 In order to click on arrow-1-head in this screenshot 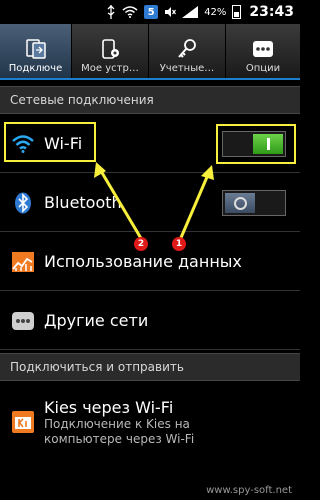, I will do `click(207, 172)`.